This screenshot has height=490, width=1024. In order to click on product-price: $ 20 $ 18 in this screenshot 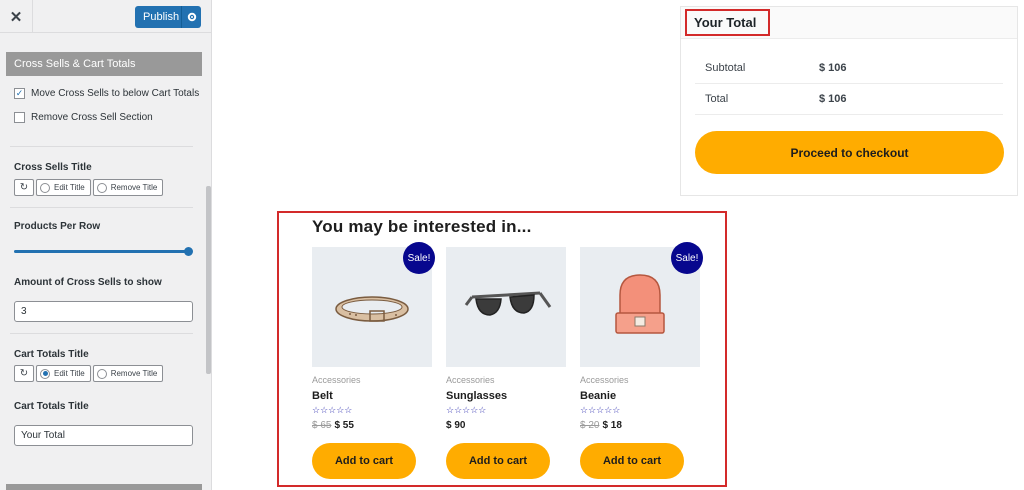, I will do `click(601, 425)`.